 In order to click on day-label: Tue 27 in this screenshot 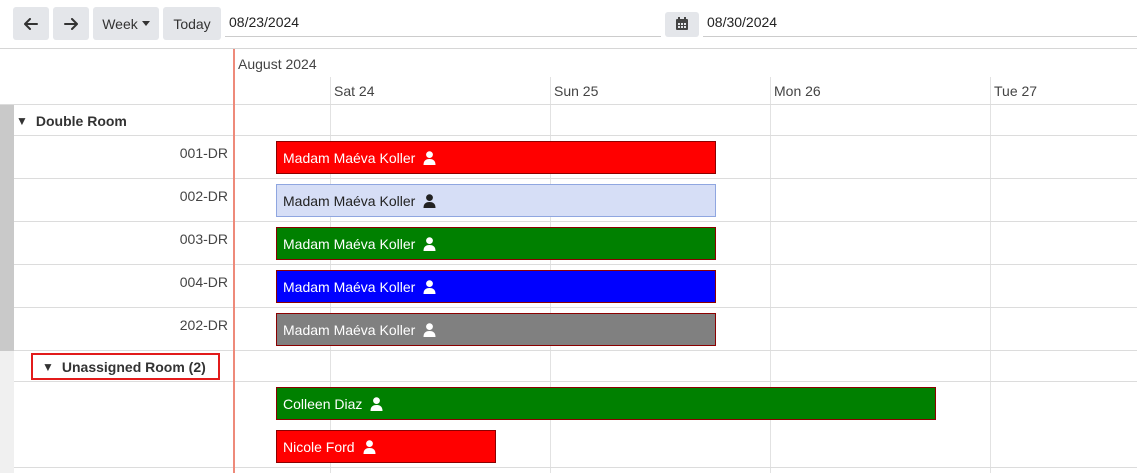, I will do `click(1016, 91)`.